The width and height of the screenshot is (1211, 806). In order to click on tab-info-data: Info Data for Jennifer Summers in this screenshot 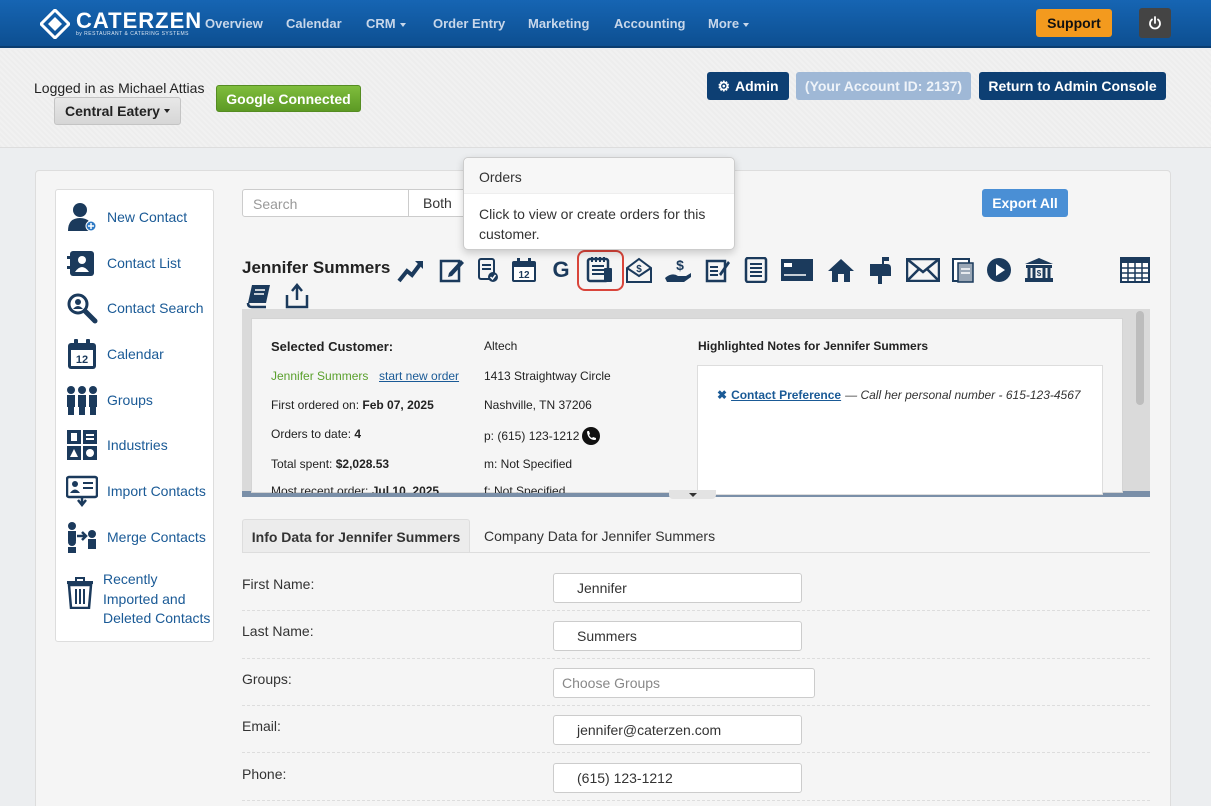, I will do `click(356, 536)`.